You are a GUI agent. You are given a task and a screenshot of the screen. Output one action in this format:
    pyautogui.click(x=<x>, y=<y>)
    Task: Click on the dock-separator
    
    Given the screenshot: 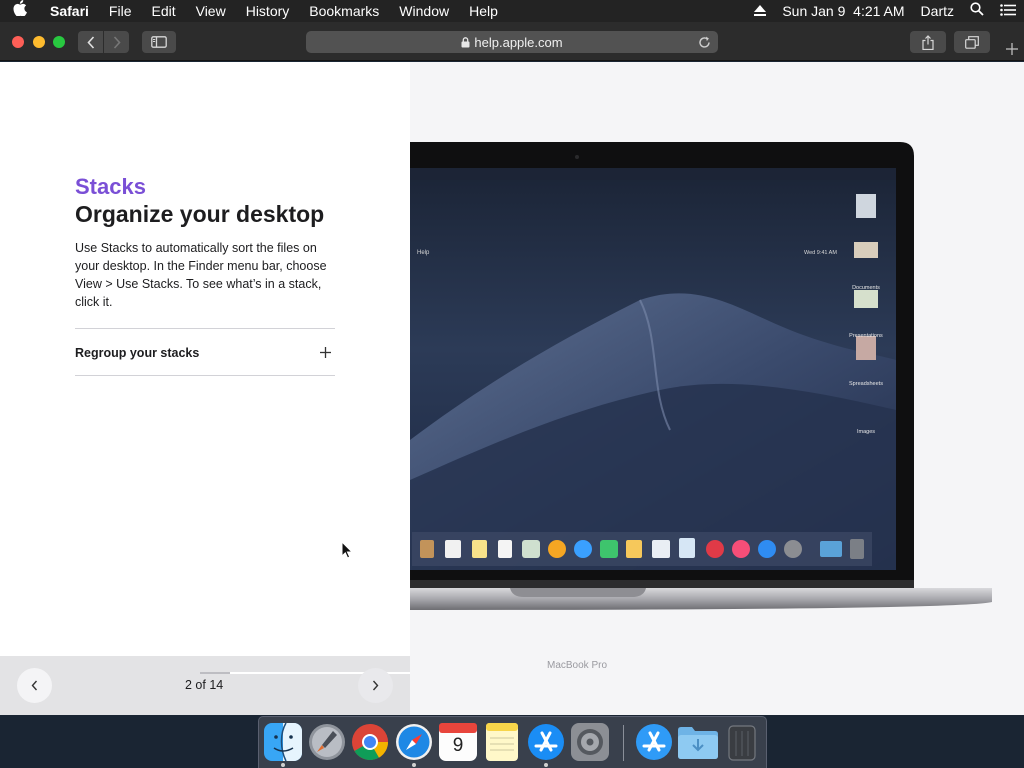 What is the action you would take?
    pyautogui.click(x=623, y=743)
    